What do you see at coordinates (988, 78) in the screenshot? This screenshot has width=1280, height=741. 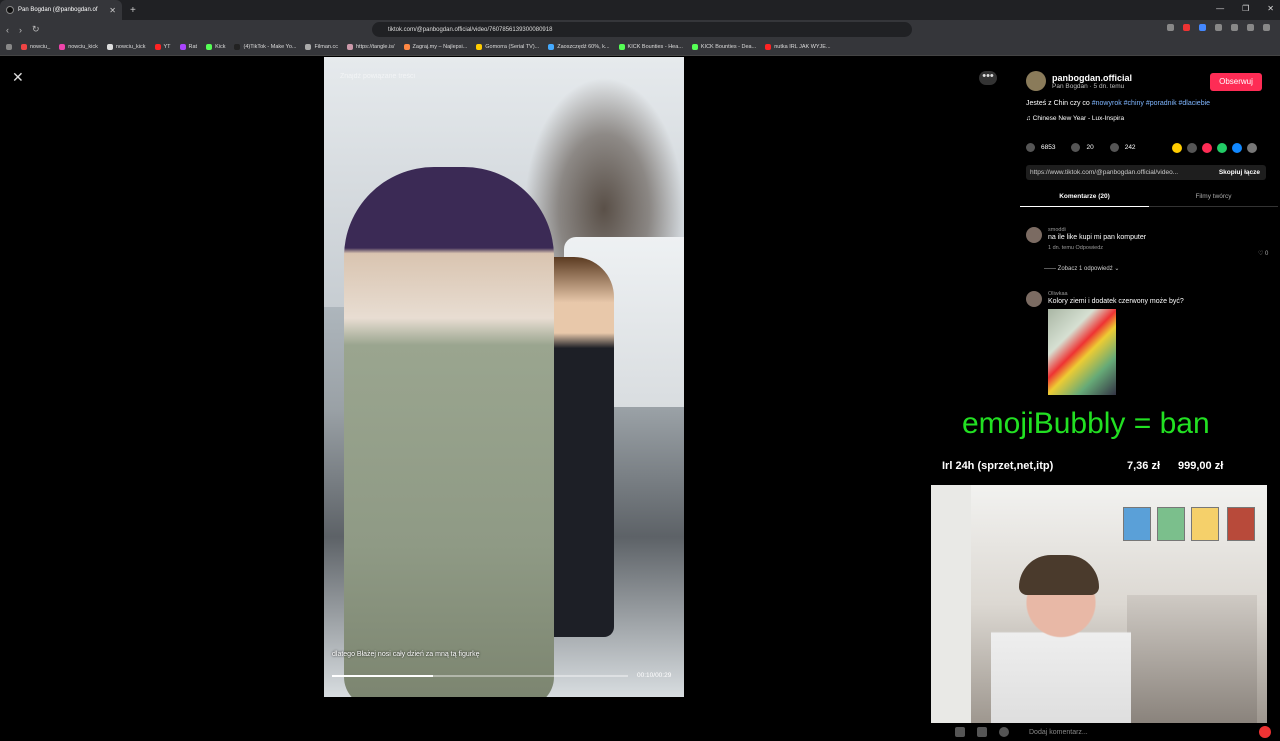 I see `more-options-icon: •••` at bounding box center [988, 78].